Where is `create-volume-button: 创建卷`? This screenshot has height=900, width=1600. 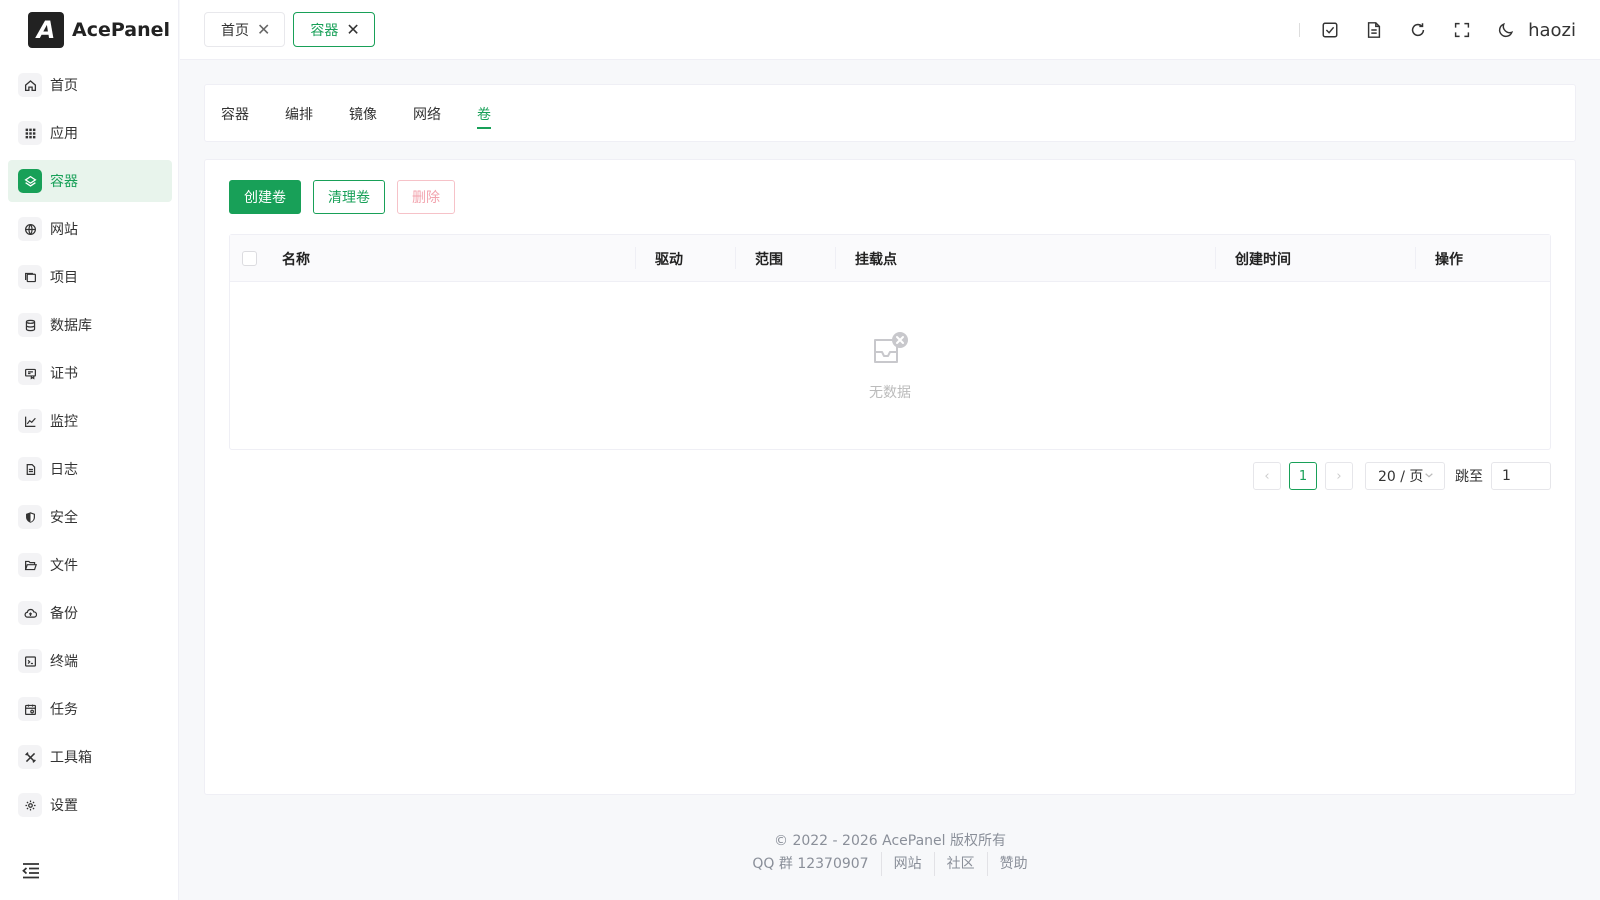
create-volume-button: 创建卷 is located at coordinates (265, 197).